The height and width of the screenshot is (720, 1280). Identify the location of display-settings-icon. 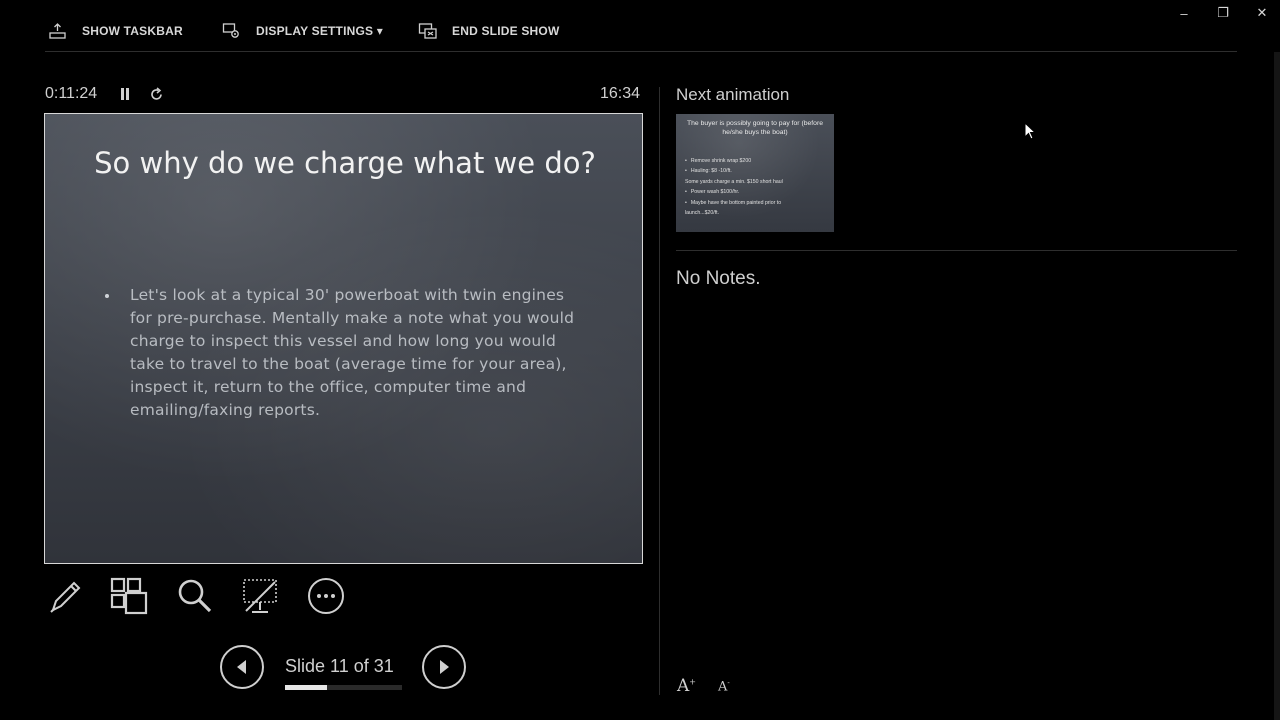
(230, 30).